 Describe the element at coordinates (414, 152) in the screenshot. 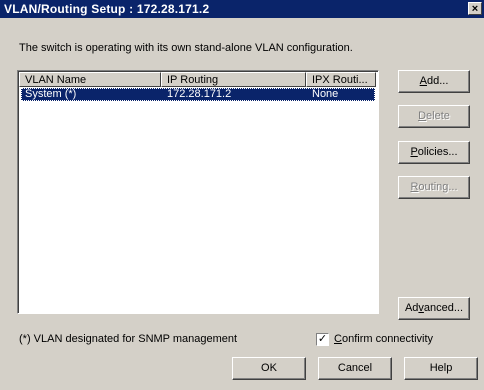

I see `policies-label-key: P` at that location.